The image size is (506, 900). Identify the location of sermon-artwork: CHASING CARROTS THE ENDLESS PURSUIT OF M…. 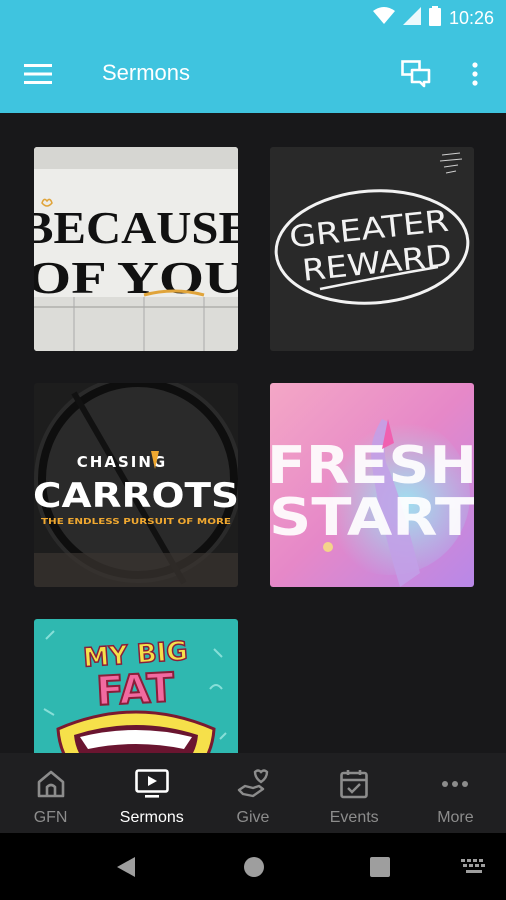
(136, 485).